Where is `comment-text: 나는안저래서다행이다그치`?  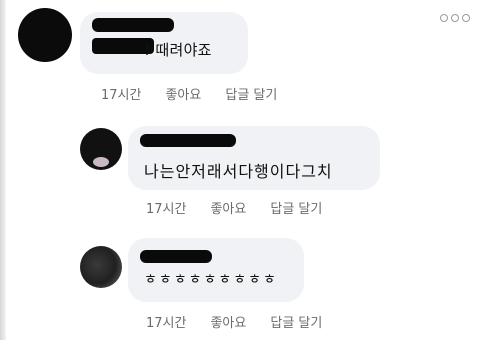
comment-text: 나는안저래서다행이다그치 is located at coordinates (238, 171).